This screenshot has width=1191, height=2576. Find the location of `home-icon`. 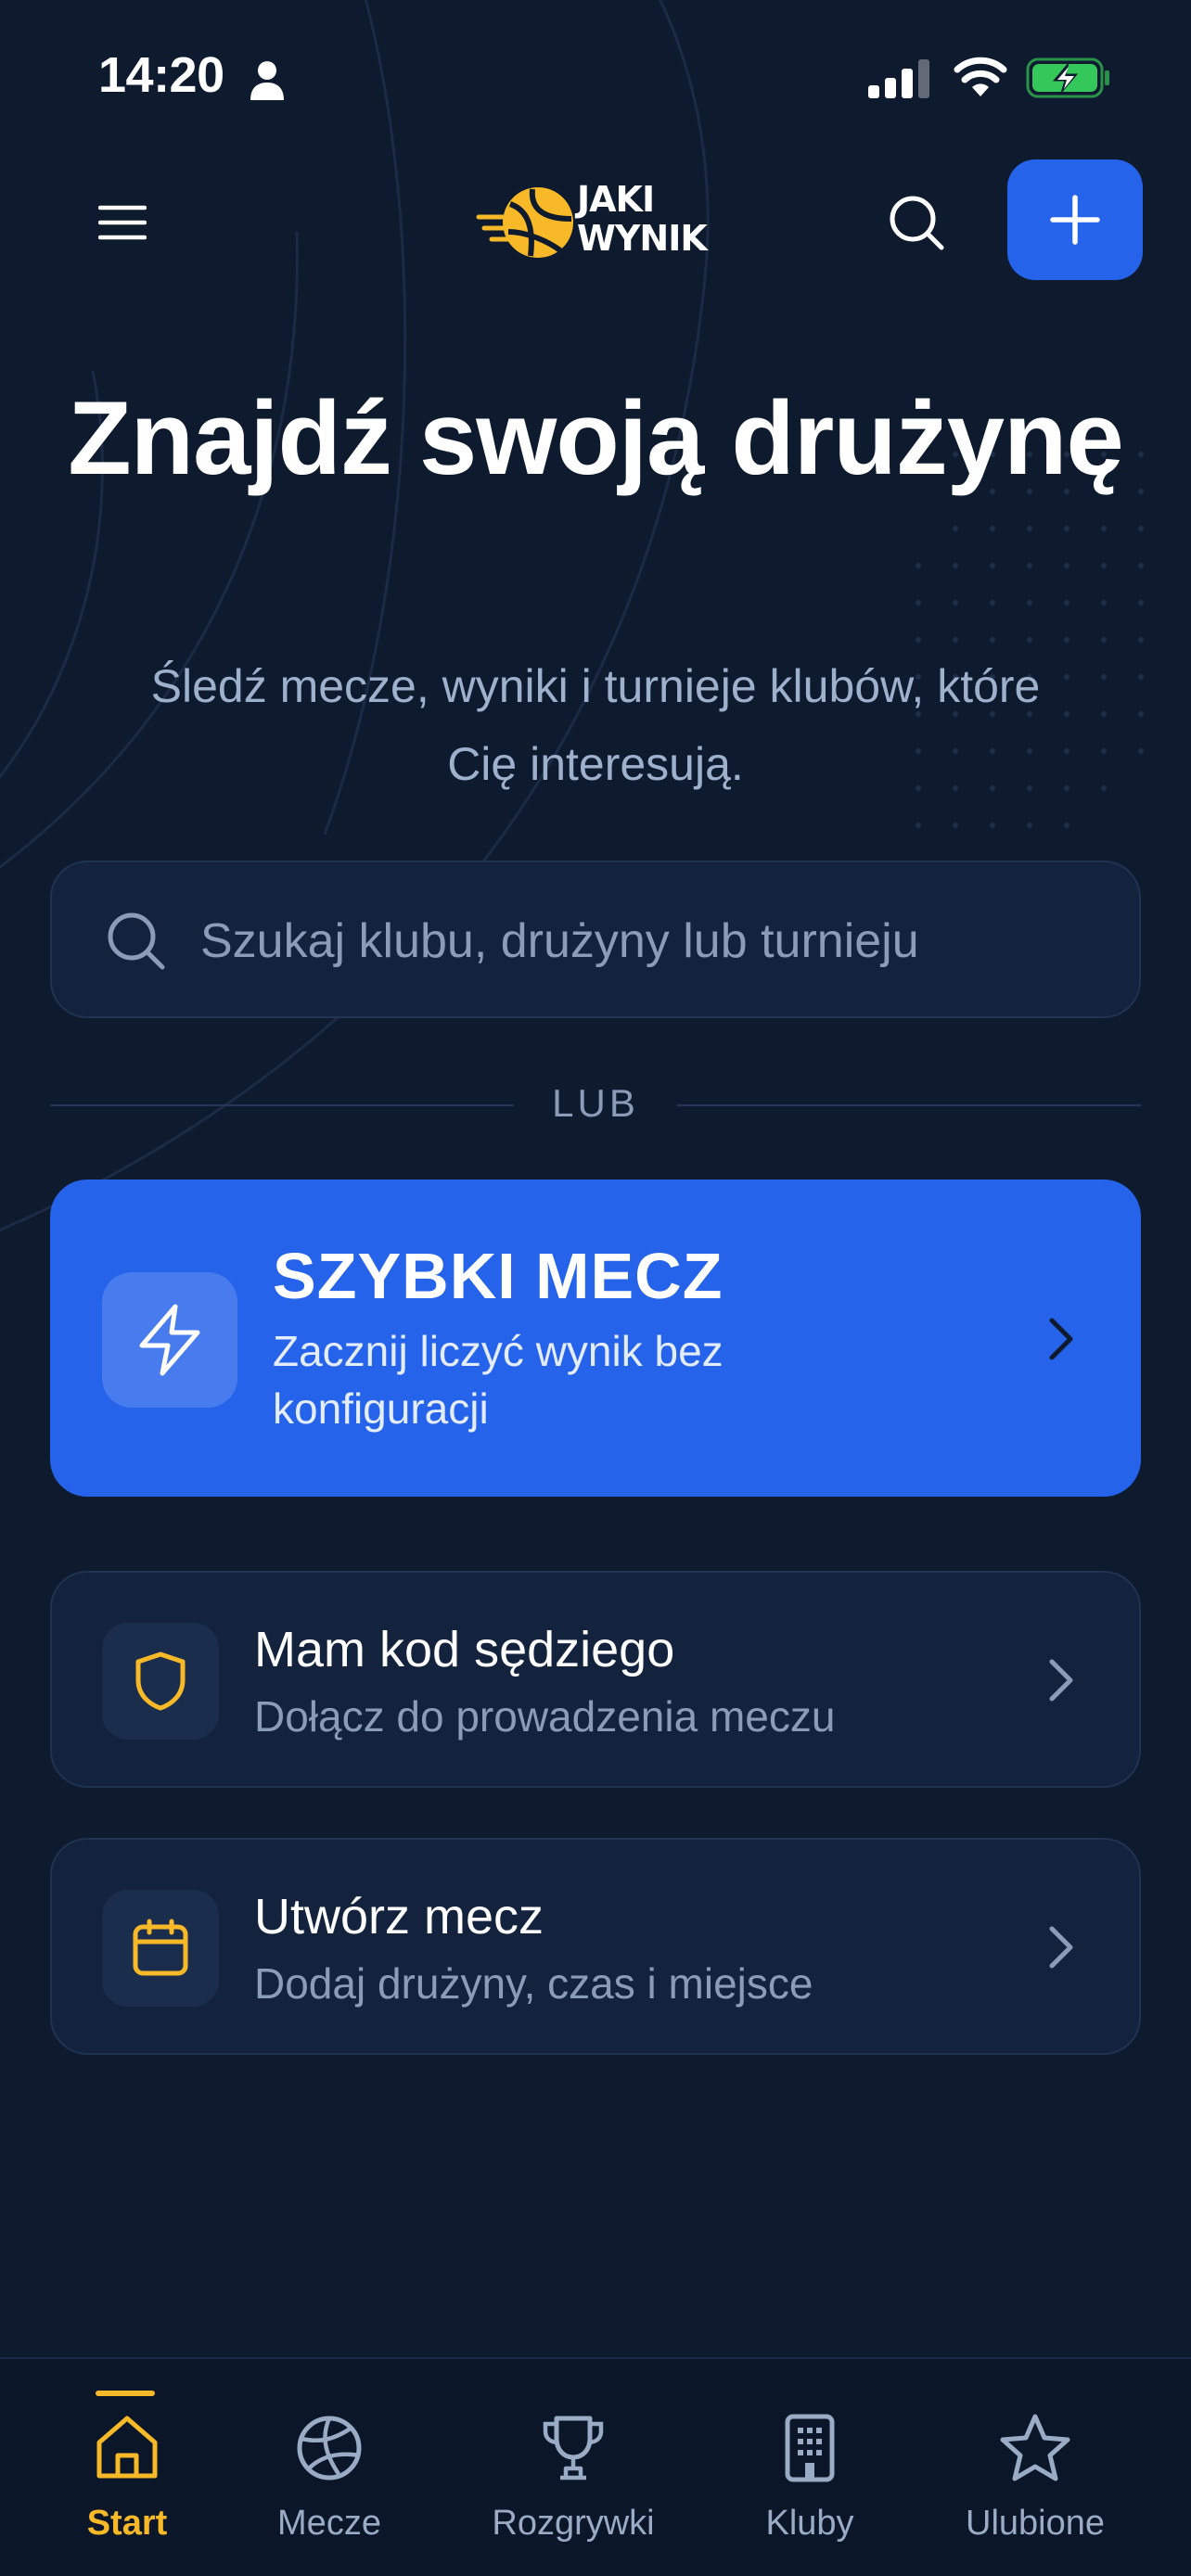

home-icon is located at coordinates (127, 2447).